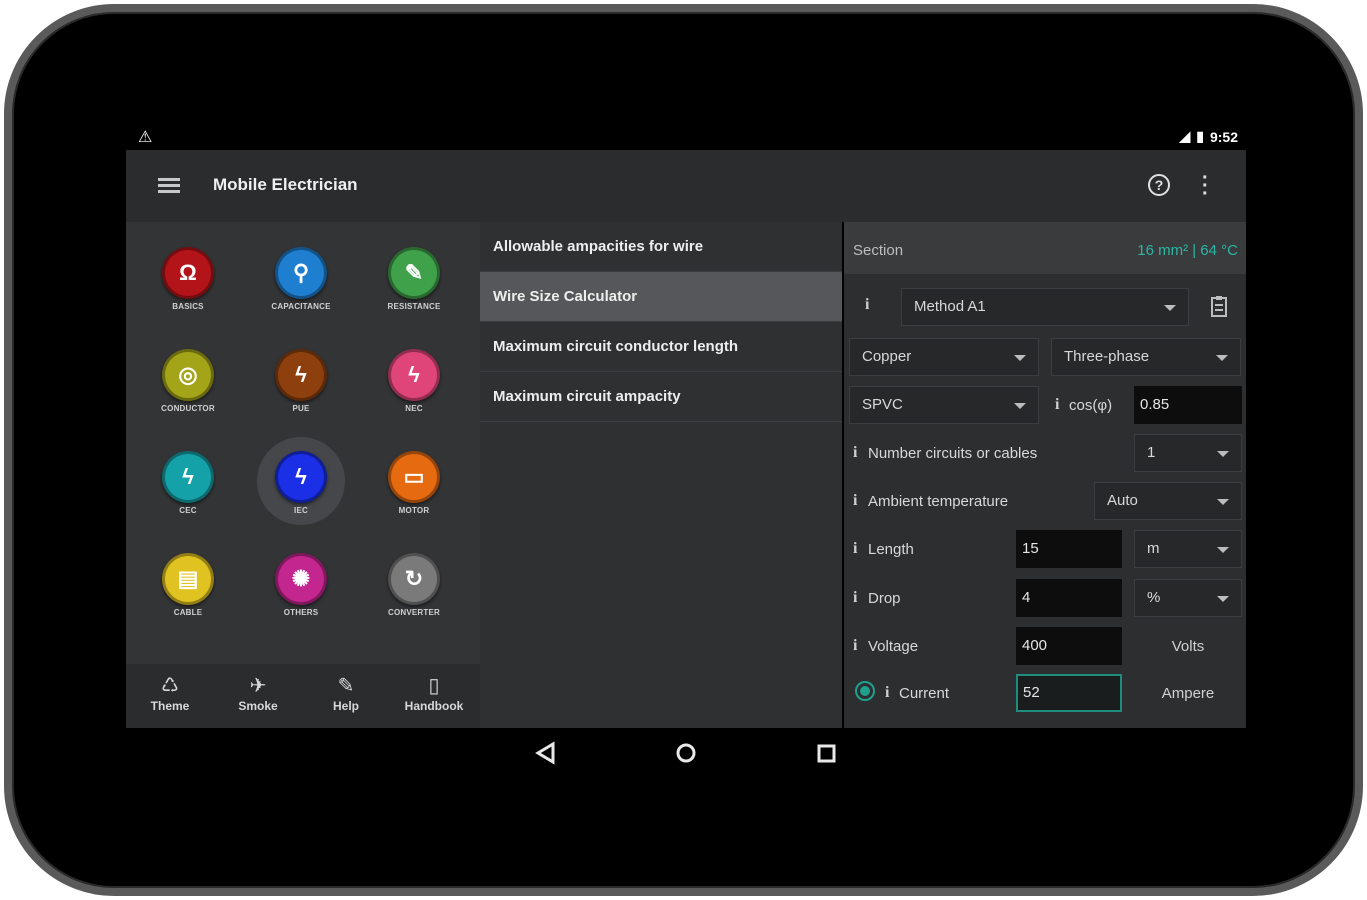  Describe the element at coordinates (301, 612) in the screenshot. I see `category-label: OTHERS` at that location.